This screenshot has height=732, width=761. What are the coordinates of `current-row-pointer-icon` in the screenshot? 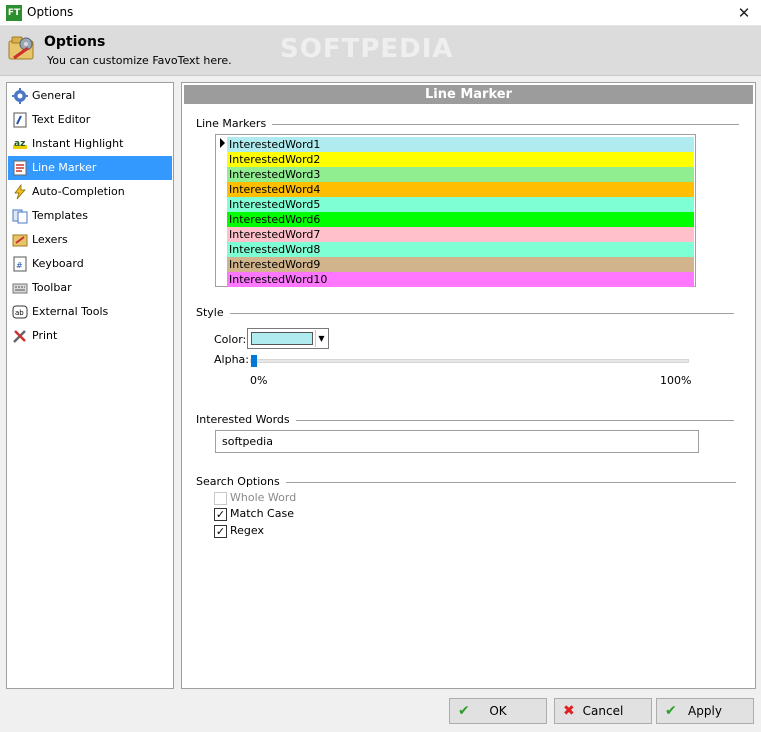 It's located at (222, 143).